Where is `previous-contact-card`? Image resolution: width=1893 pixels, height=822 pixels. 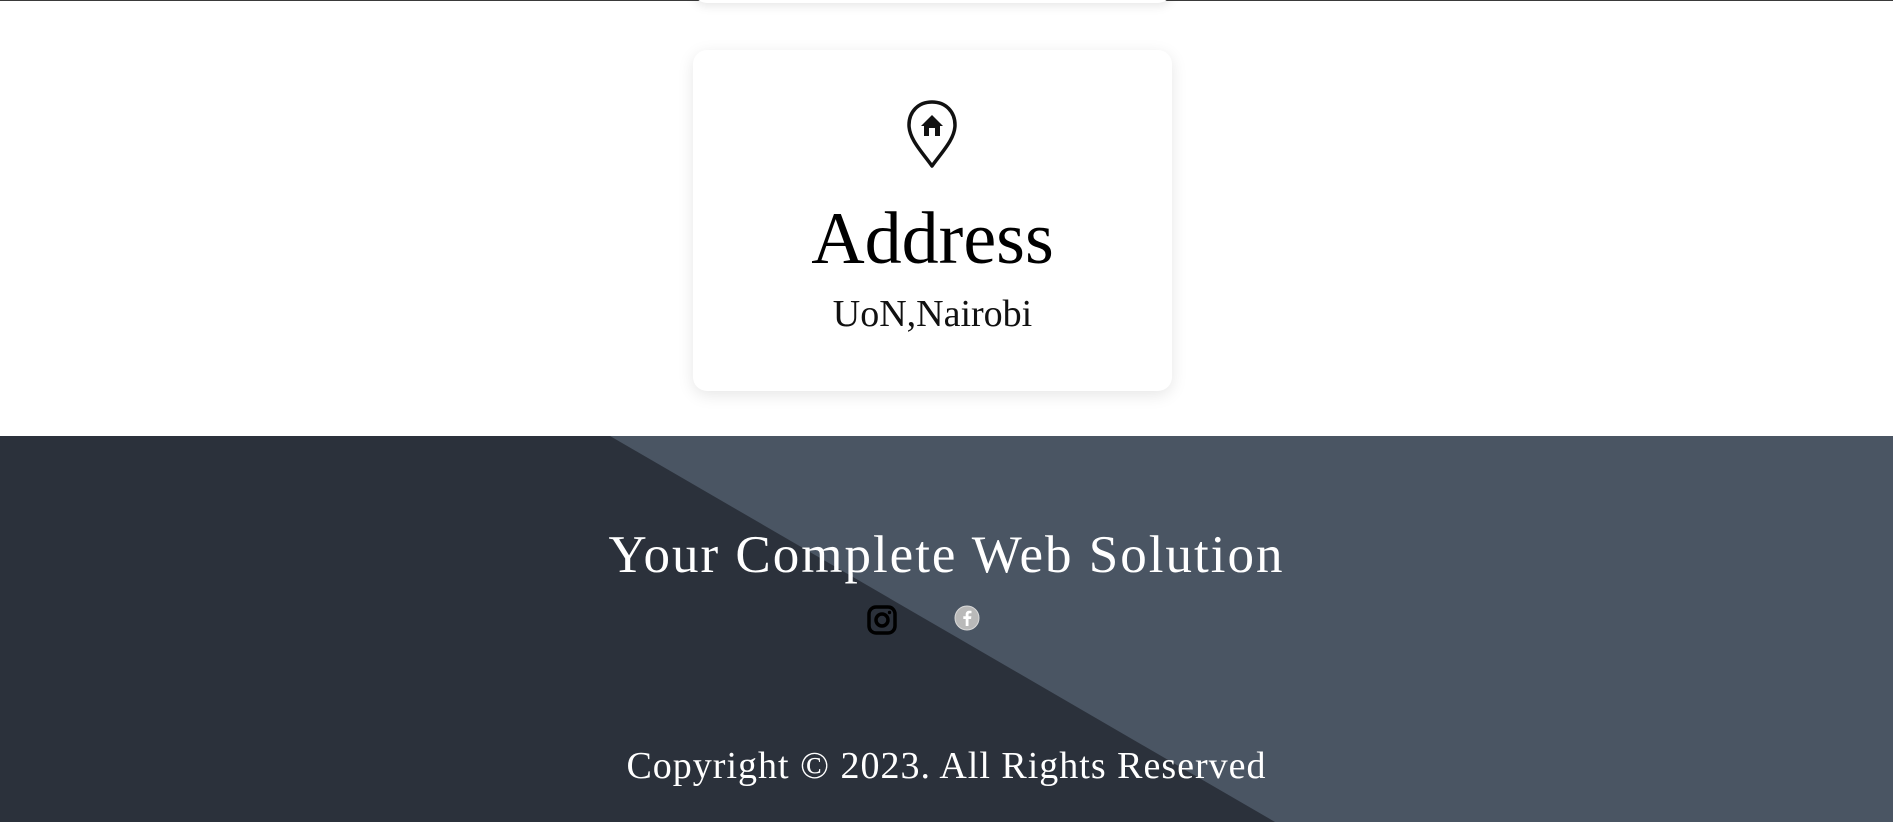
previous-contact-card is located at coordinates (932, 1).